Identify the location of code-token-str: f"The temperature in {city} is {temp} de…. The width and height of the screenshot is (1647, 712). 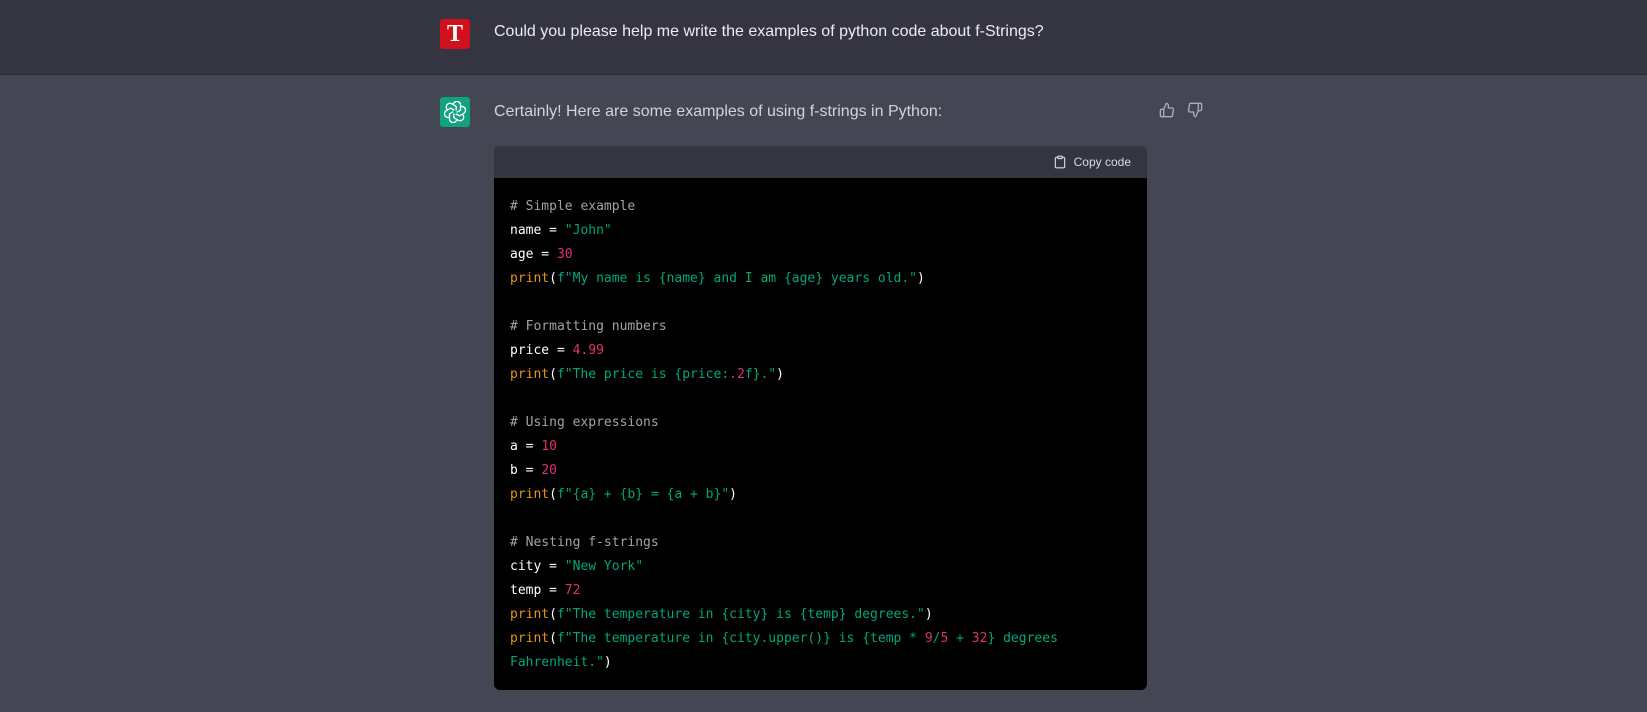
(740, 614).